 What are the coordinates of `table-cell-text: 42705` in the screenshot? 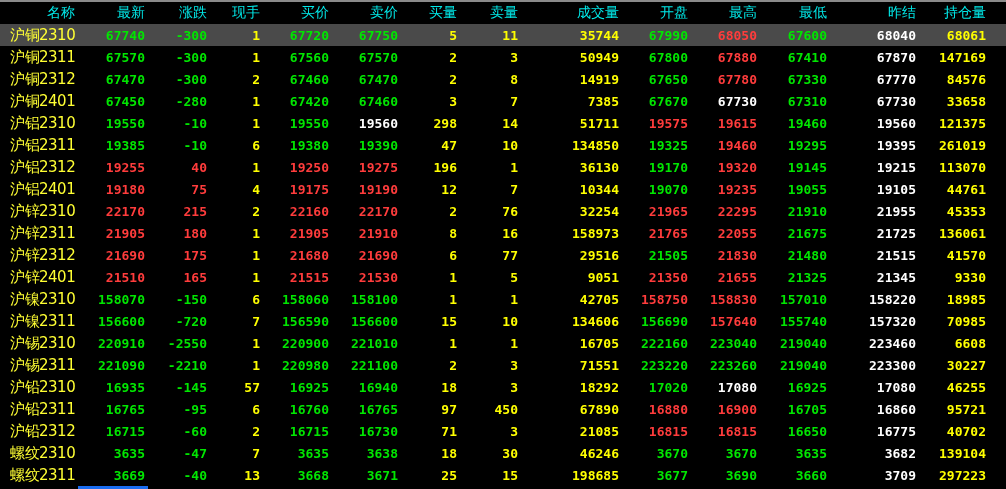 It's located at (599, 299).